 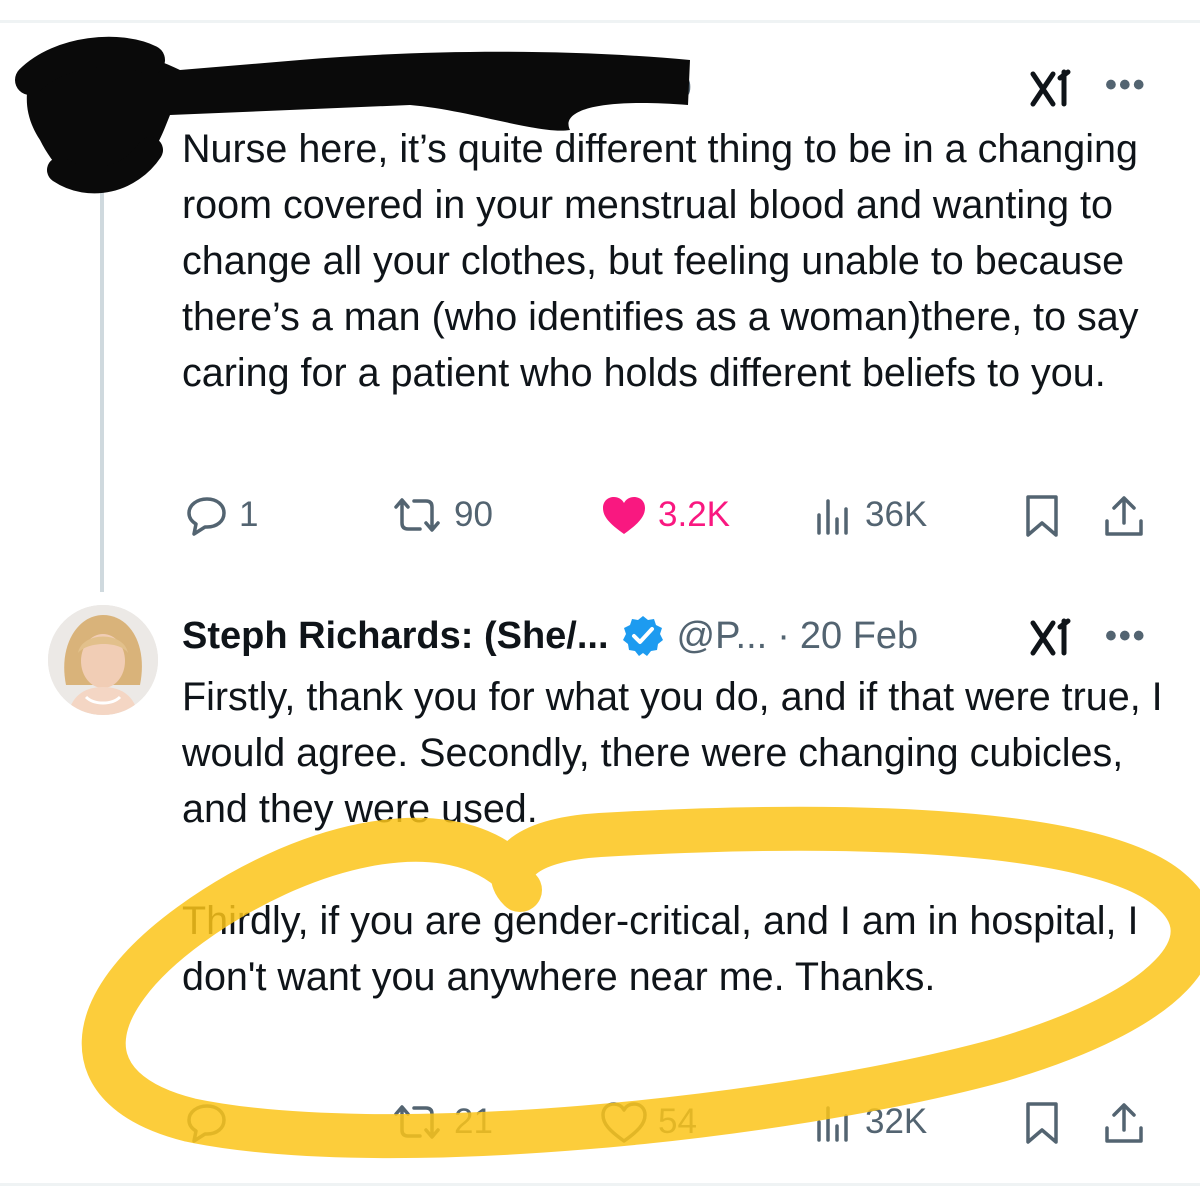 I want to click on author-handle: @taffyl, so click(x=394, y=85).